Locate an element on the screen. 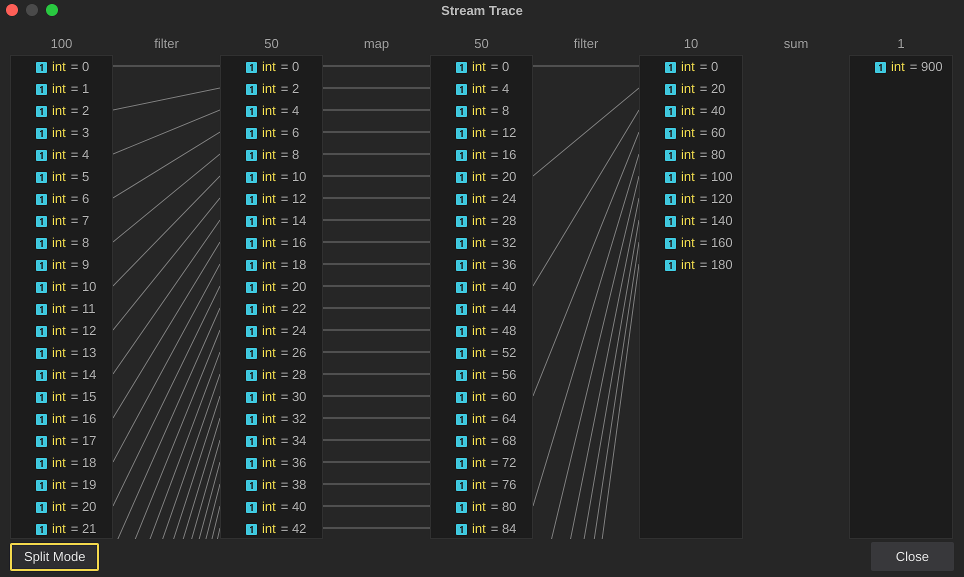 Image resolution: width=964 pixels, height=577 pixels. value-text: = 24 is located at coordinates (503, 199).